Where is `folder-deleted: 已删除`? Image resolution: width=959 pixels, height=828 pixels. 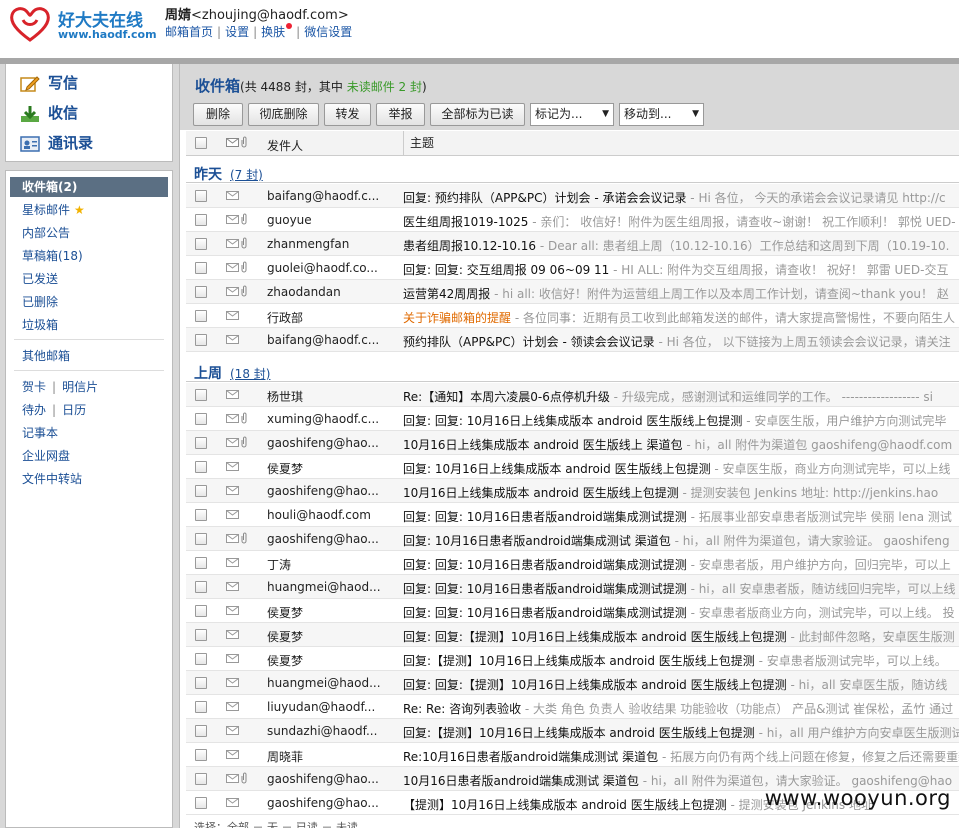 folder-deleted: 已删除 is located at coordinates (89, 302).